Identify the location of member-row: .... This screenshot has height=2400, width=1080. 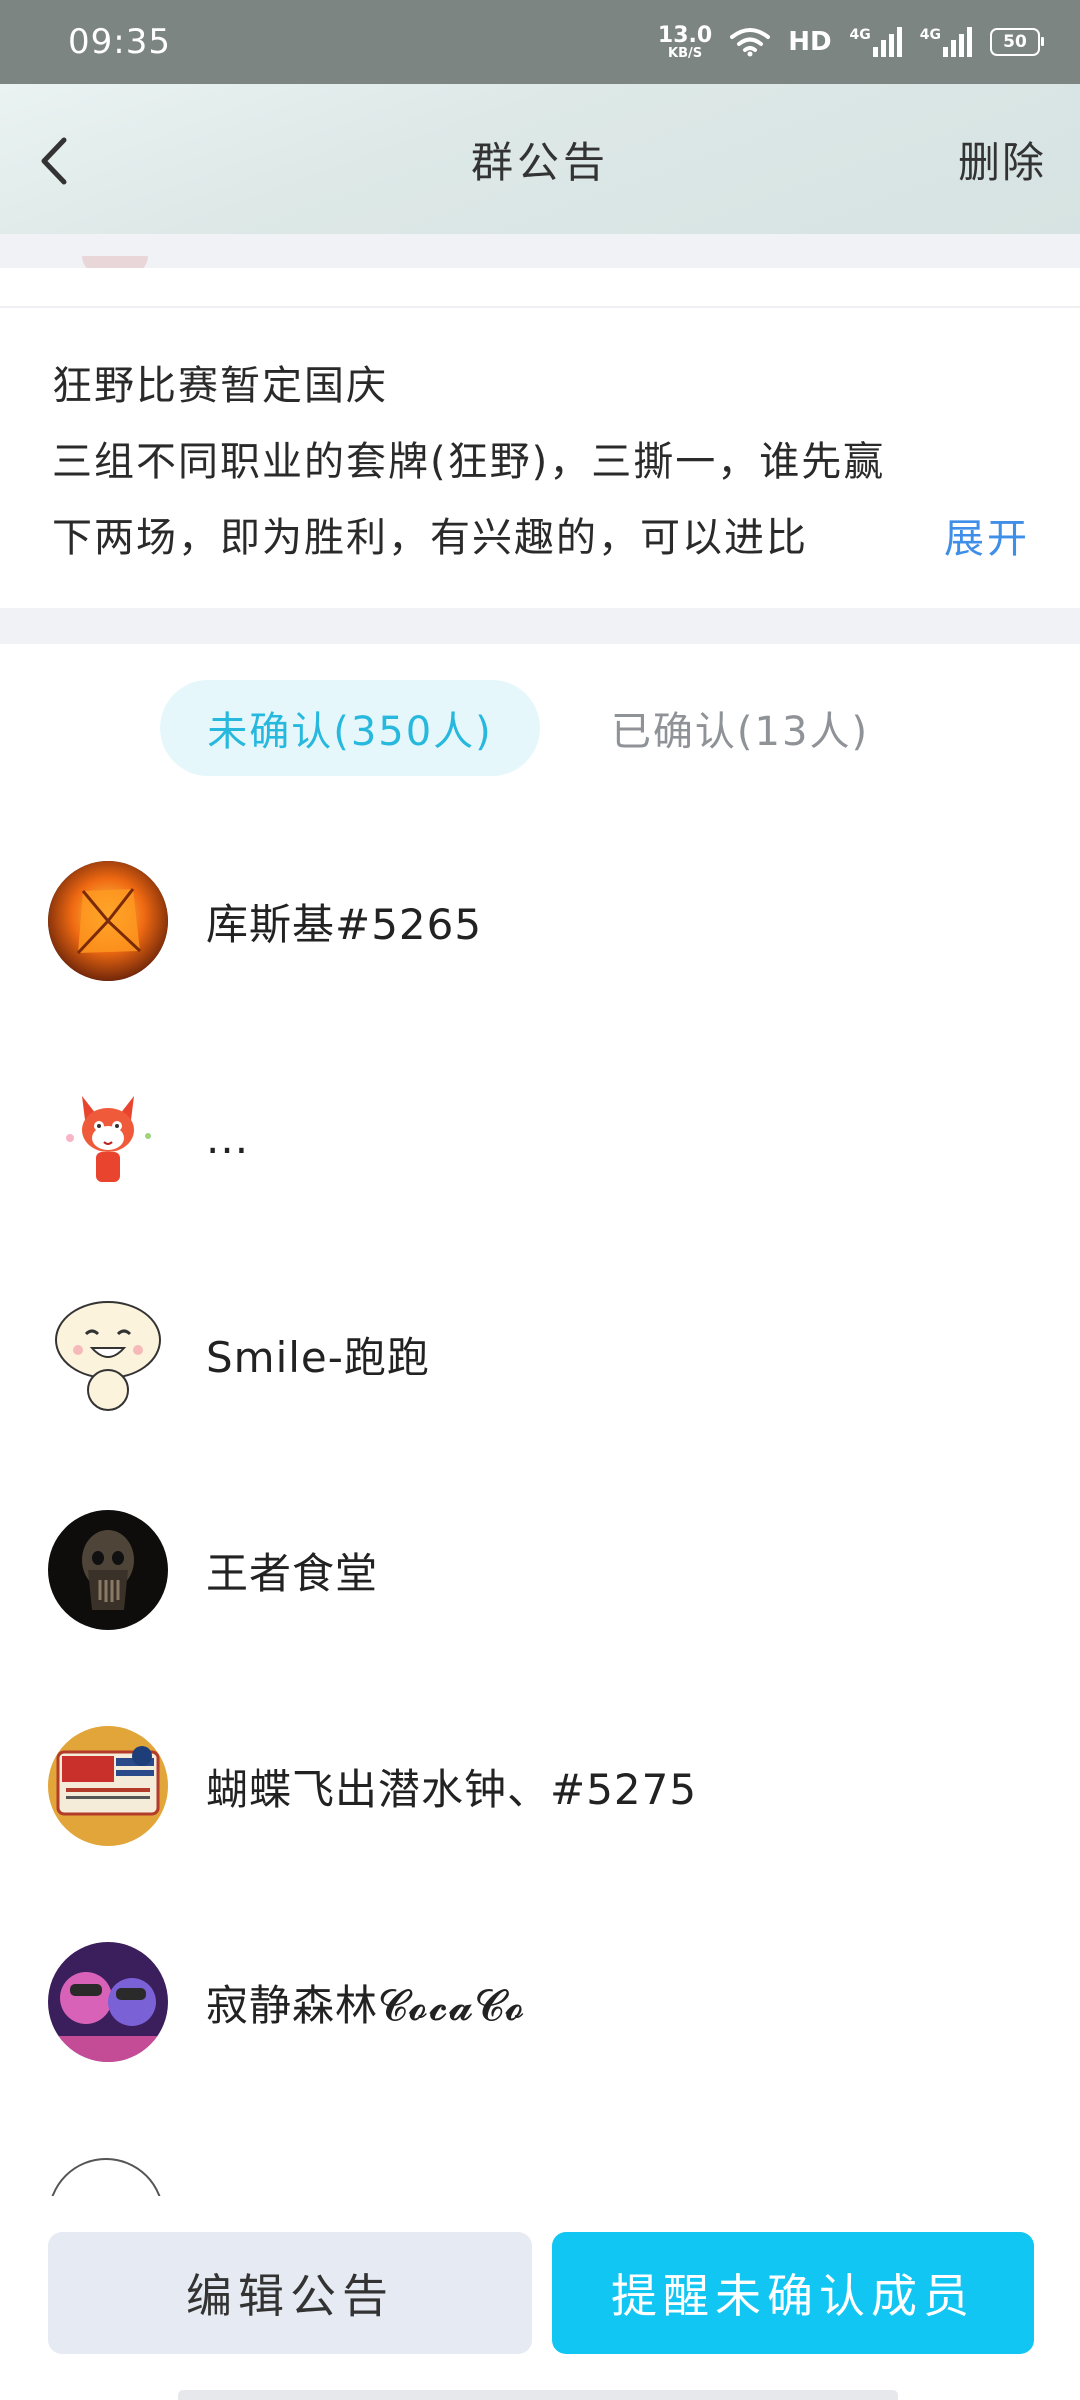
(540, 1138).